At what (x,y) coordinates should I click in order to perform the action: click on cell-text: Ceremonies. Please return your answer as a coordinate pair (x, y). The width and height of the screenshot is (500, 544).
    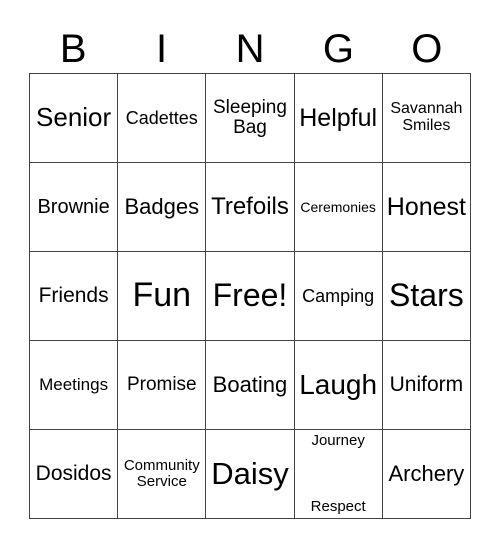
    Looking at the image, I should click on (338, 206).